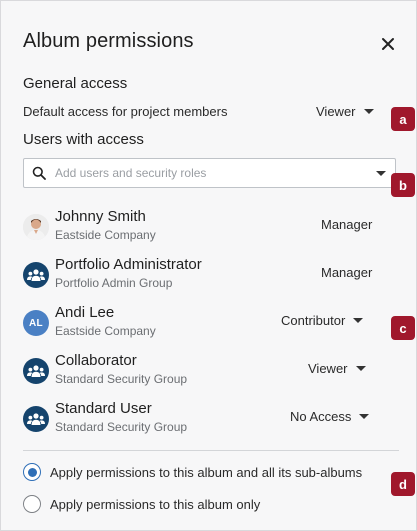 This screenshot has width=417, height=531. I want to click on user-role-select: No Access, so click(330, 416).